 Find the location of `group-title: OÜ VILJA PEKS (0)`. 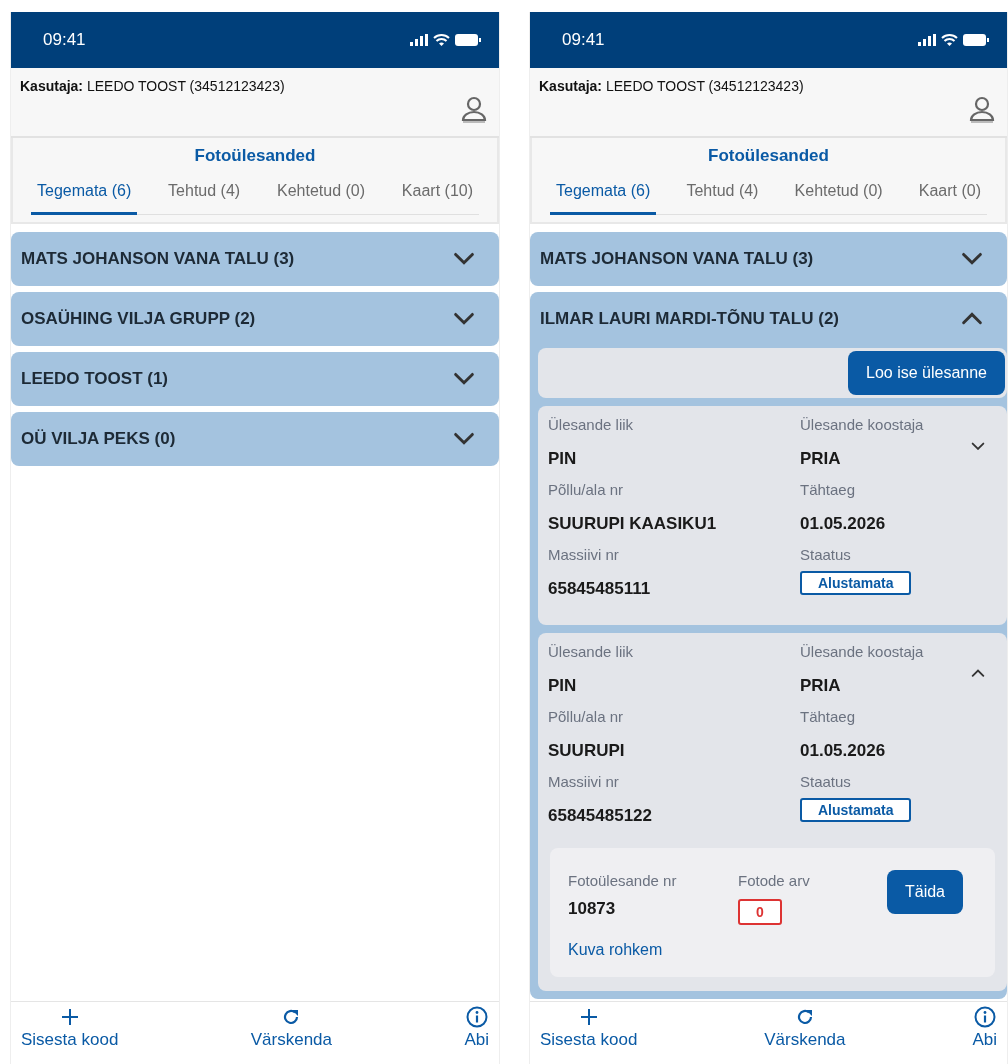

group-title: OÜ VILJA PEKS (0) is located at coordinates (98, 439).